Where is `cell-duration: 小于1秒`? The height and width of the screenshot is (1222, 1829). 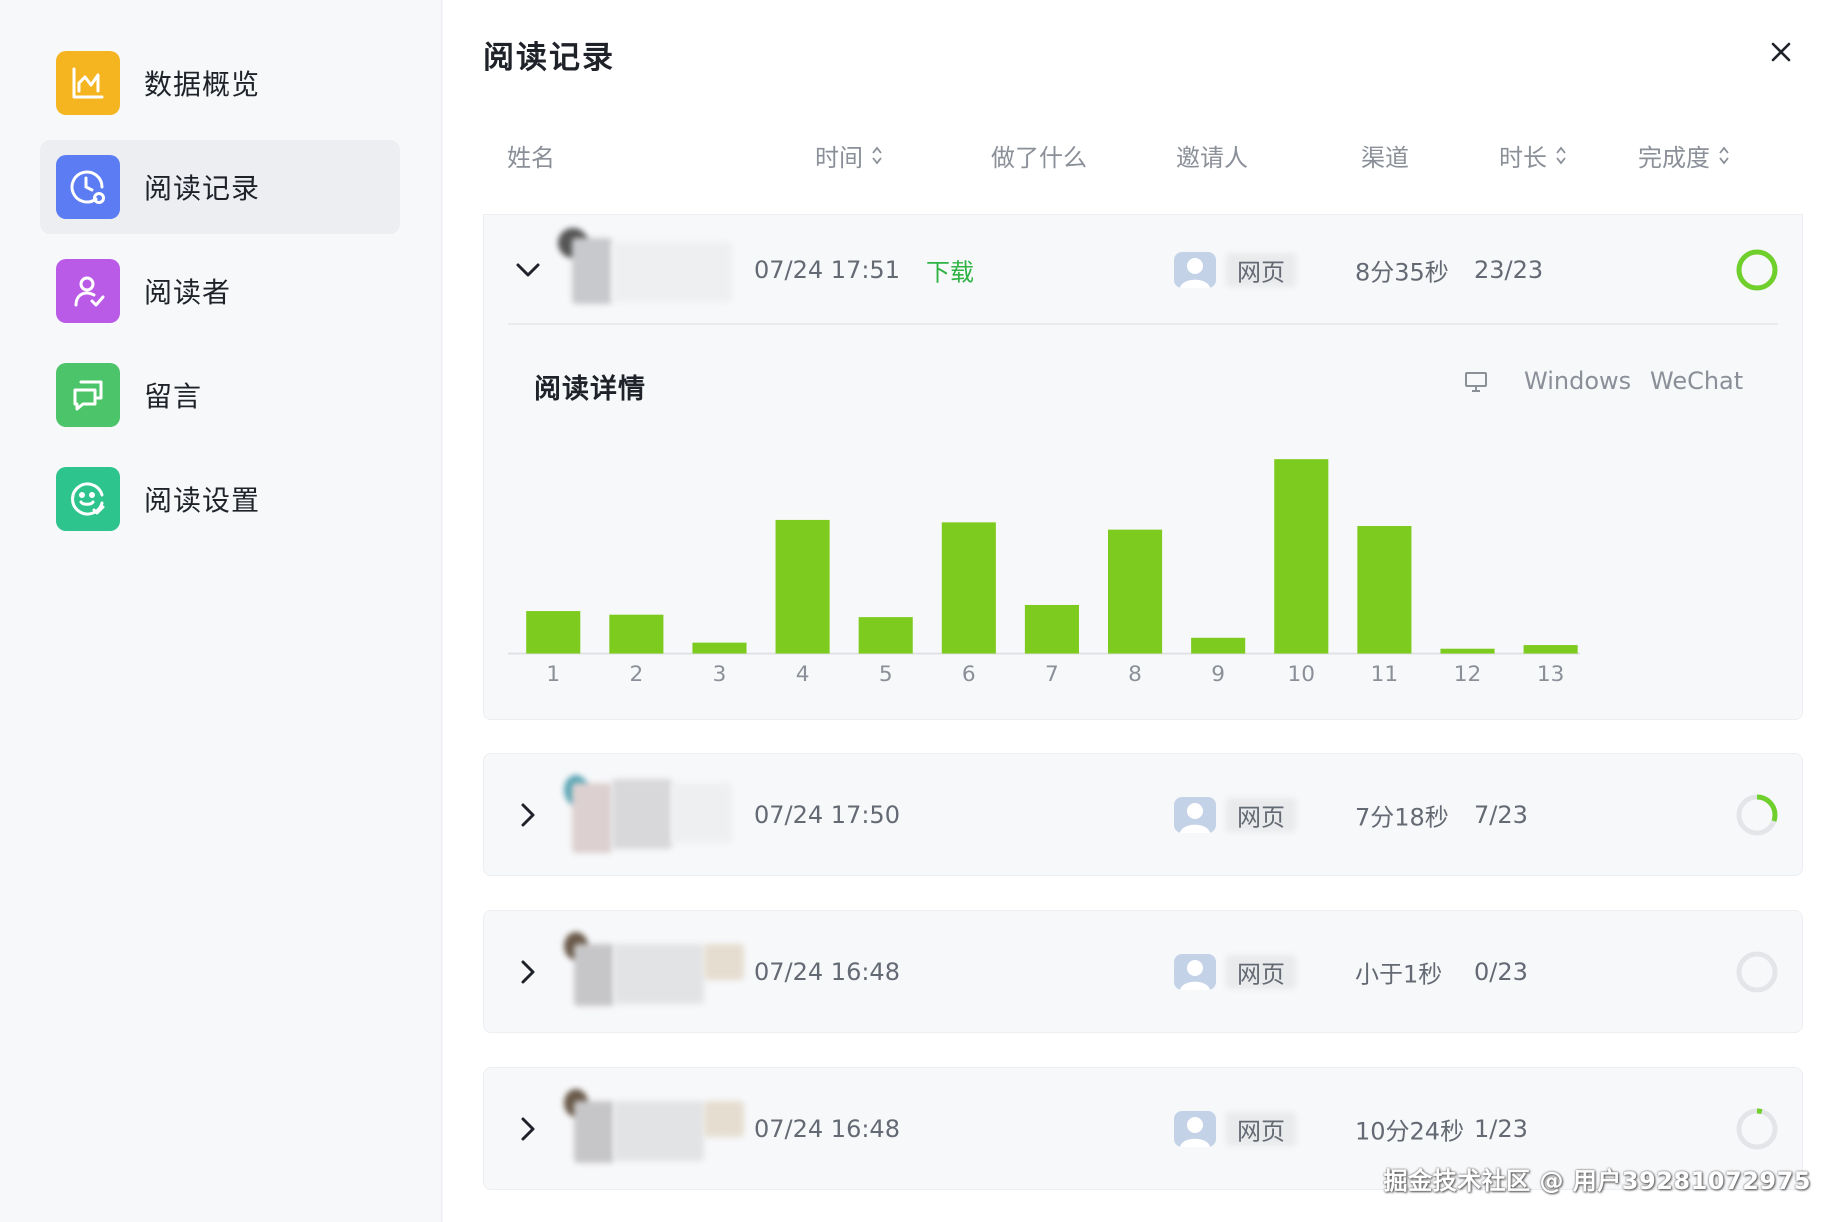
cell-duration: 小于1秒 is located at coordinates (1399, 974).